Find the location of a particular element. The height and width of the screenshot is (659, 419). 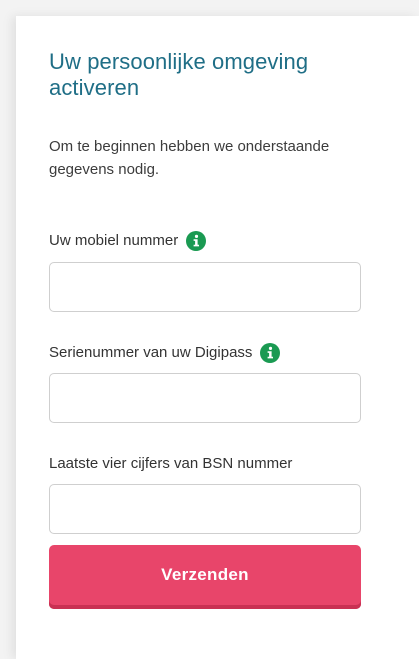

bsn-digits-input is located at coordinates (205, 509).